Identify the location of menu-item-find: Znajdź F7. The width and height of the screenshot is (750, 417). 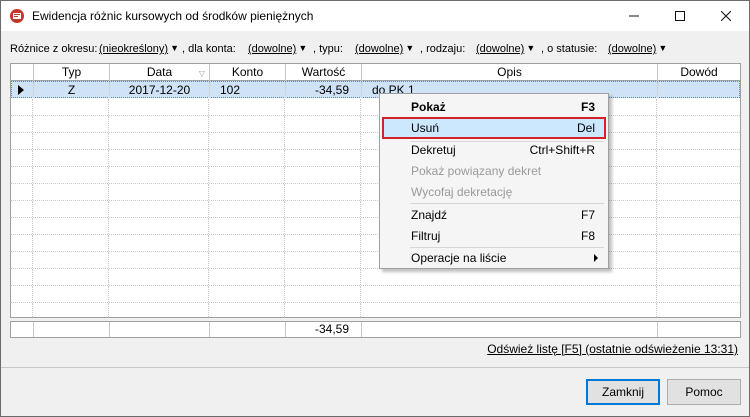
(494, 215).